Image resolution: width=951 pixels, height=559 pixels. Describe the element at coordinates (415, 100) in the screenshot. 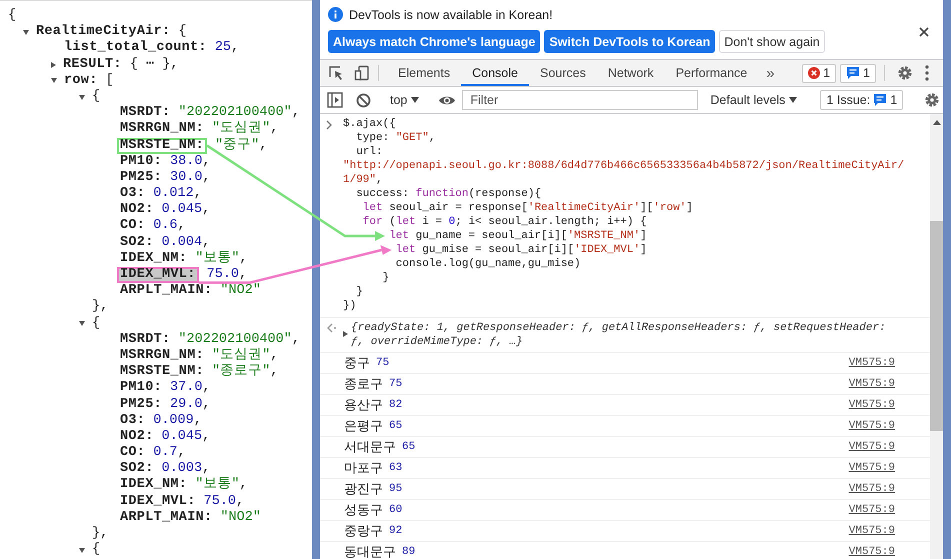

I see `caret-icon` at that location.